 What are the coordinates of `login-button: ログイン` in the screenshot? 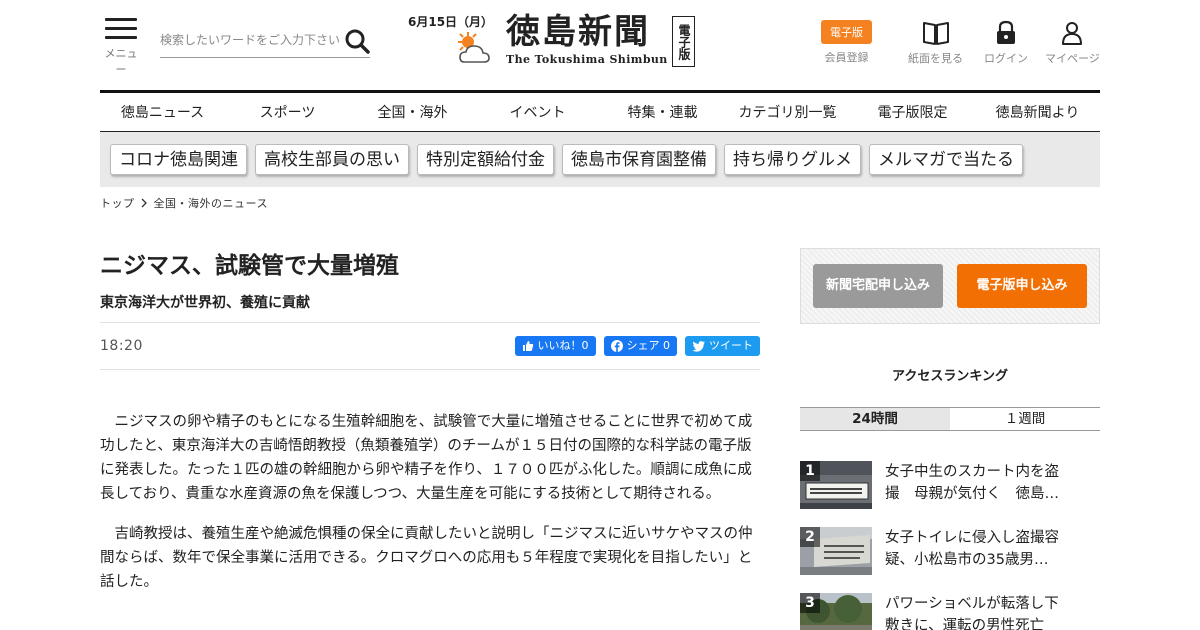 It's located at (1006, 43).